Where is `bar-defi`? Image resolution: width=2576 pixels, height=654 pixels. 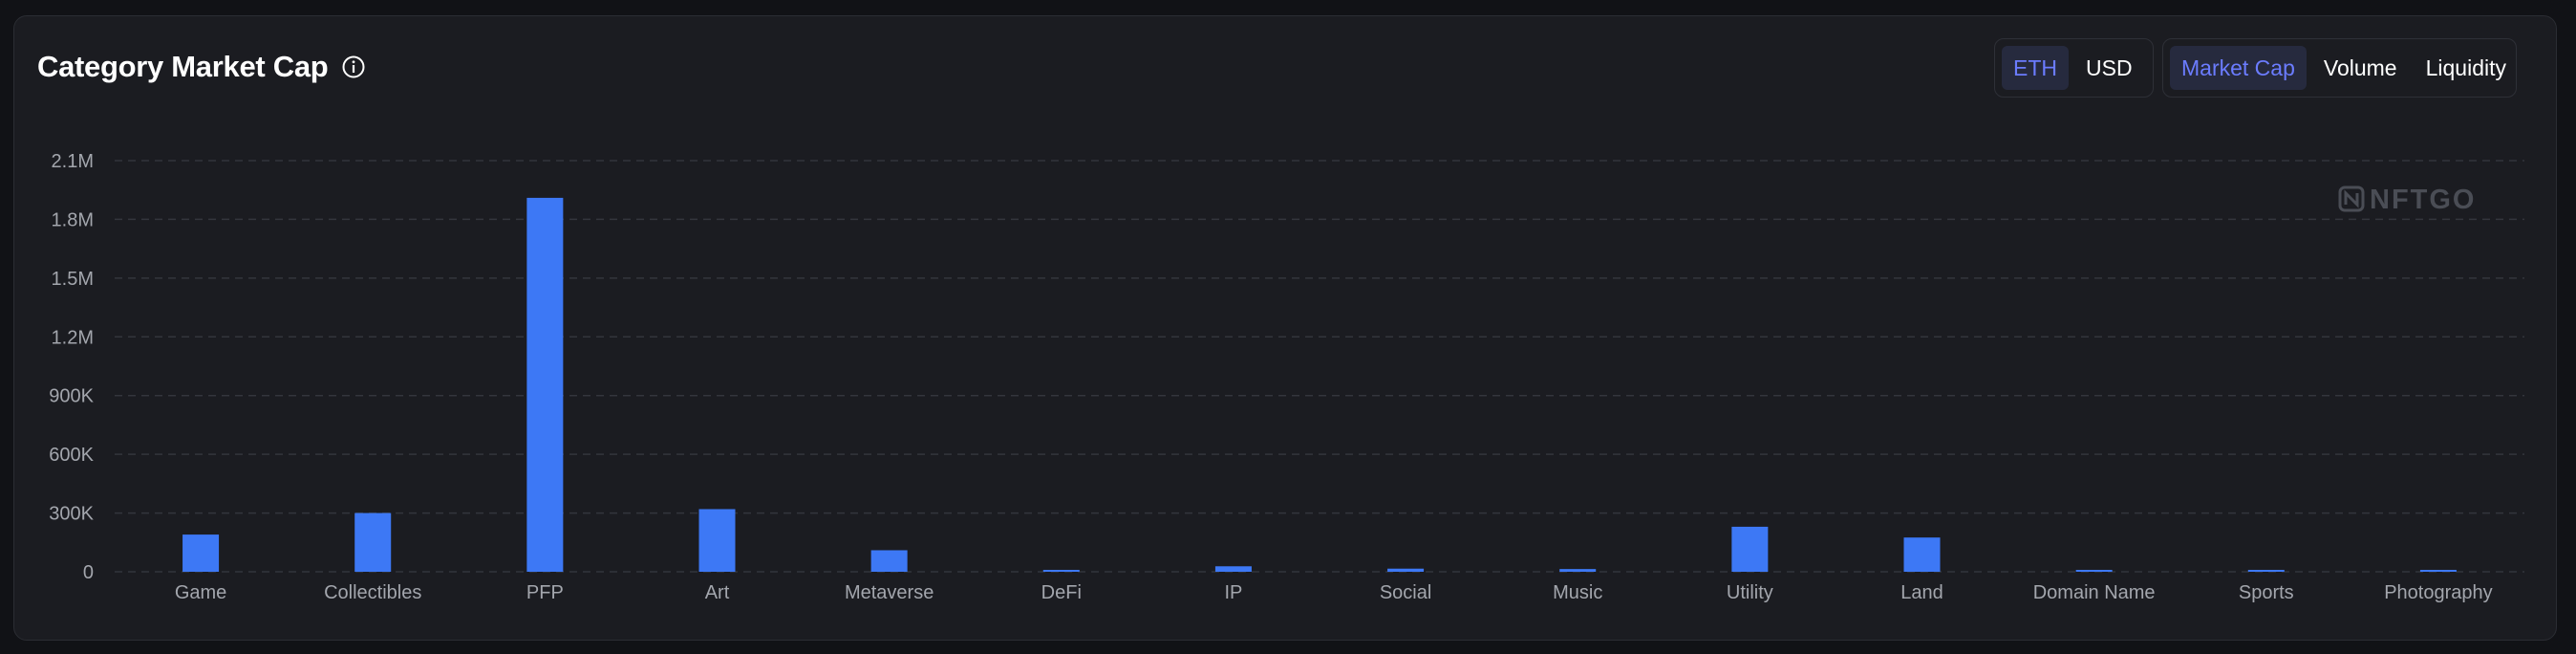
bar-defi is located at coordinates (1061, 571).